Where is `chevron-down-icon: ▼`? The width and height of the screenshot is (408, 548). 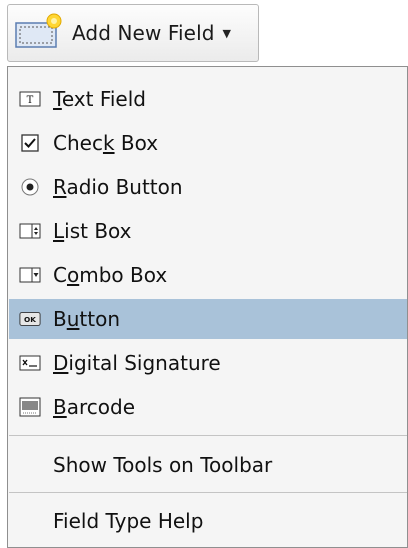
chevron-down-icon: ▼ is located at coordinates (226, 33).